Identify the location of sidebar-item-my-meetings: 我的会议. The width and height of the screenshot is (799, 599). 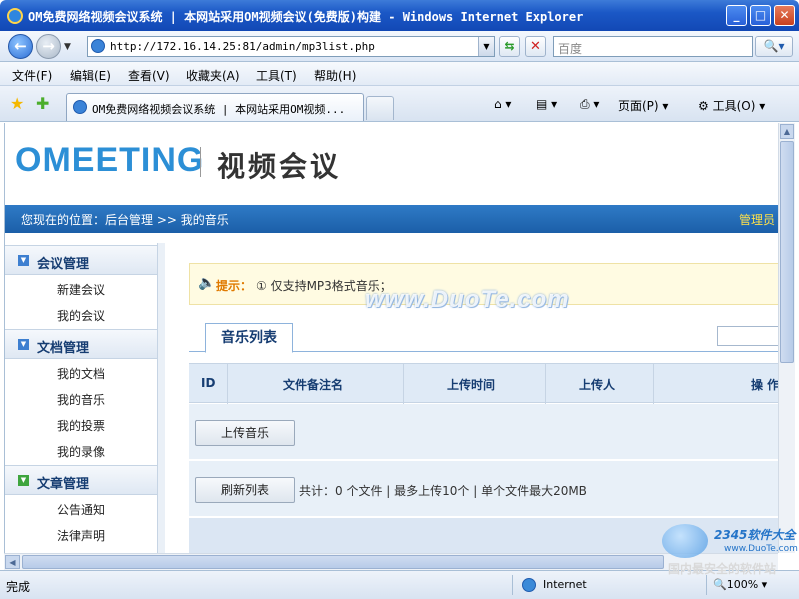
(81, 315).